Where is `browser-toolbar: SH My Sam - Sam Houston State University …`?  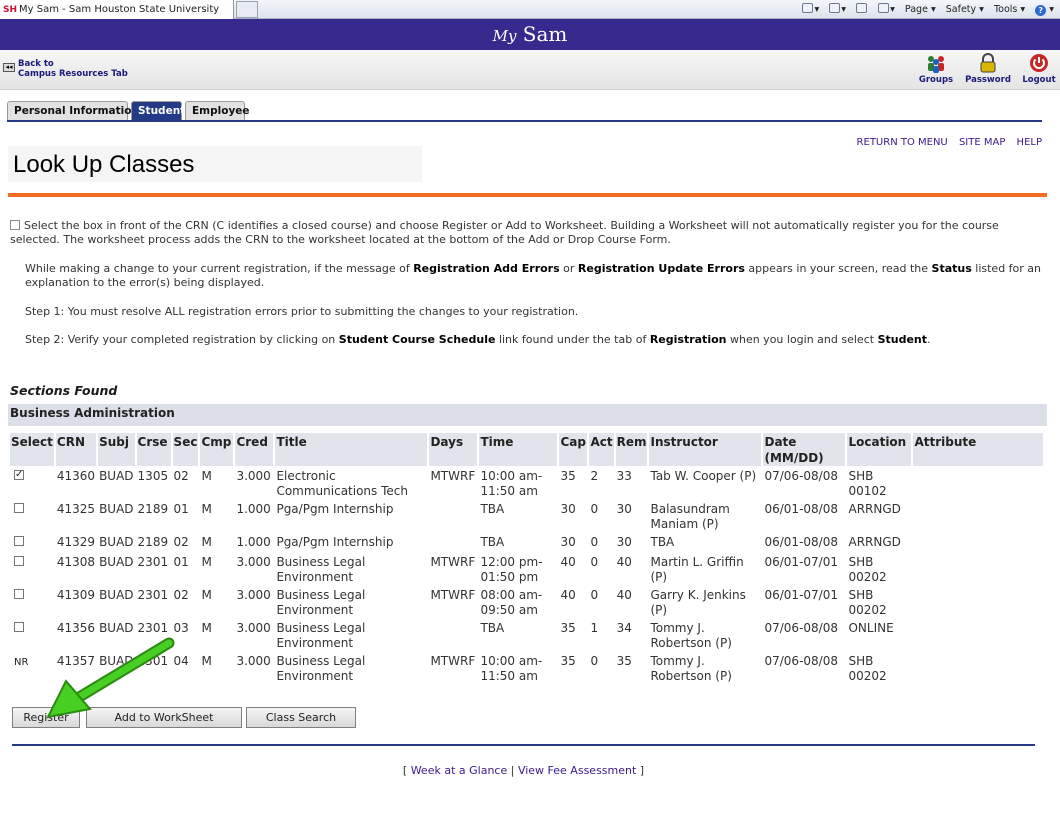 browser-toolbar: SH My Sam - Sam Houston State University … is located at coordinates (530, 9).